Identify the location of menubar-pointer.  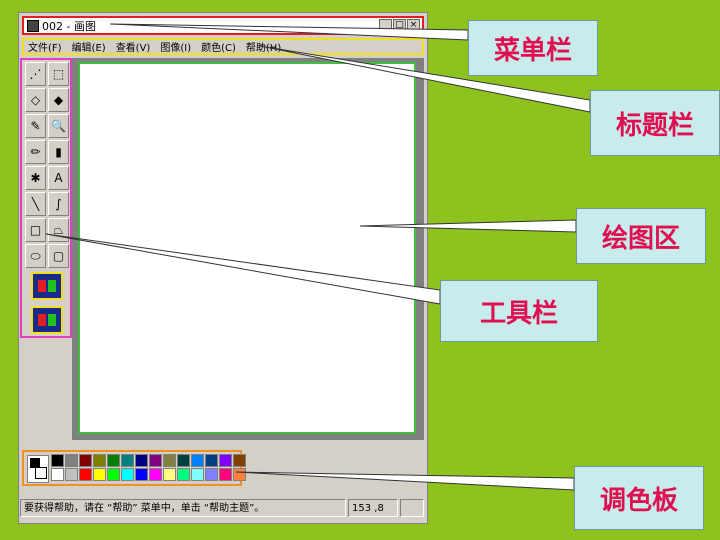
(289, 32).